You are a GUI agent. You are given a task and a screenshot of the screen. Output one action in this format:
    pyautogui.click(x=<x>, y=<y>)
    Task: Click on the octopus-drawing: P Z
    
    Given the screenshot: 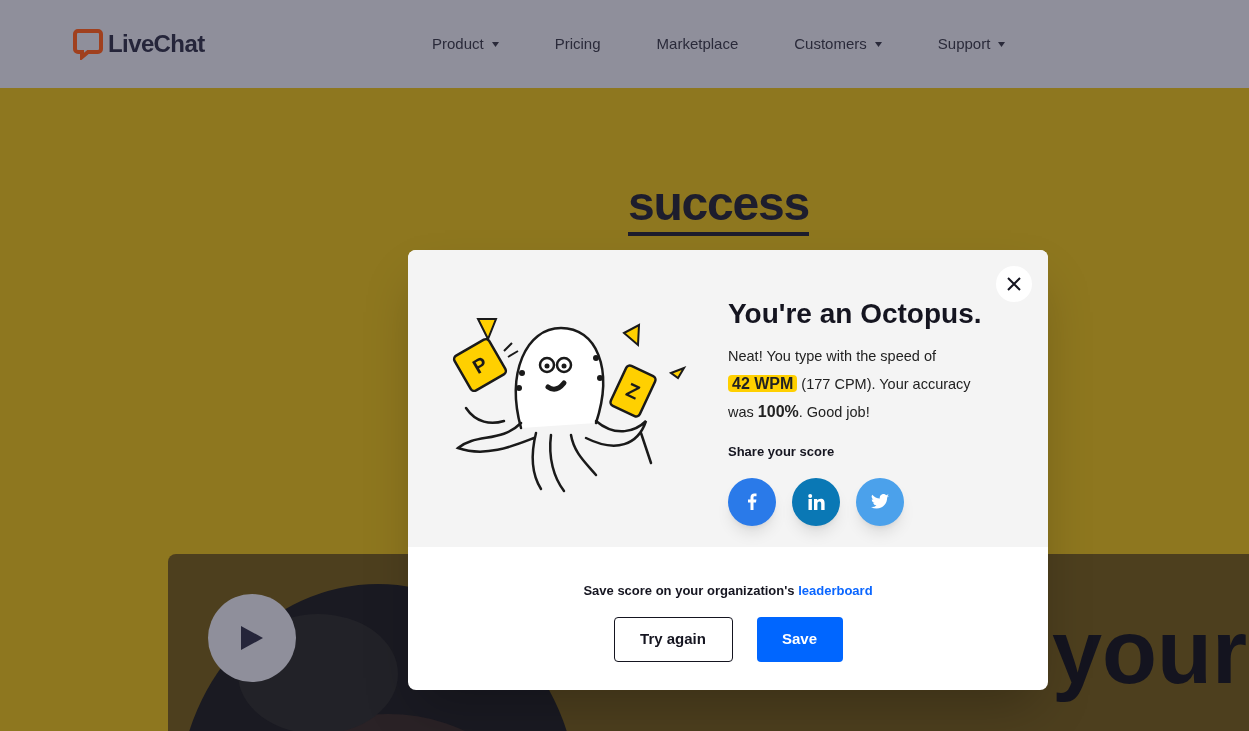 What is the action you would take?
    pyautogui.click(x=568, y=403)
    